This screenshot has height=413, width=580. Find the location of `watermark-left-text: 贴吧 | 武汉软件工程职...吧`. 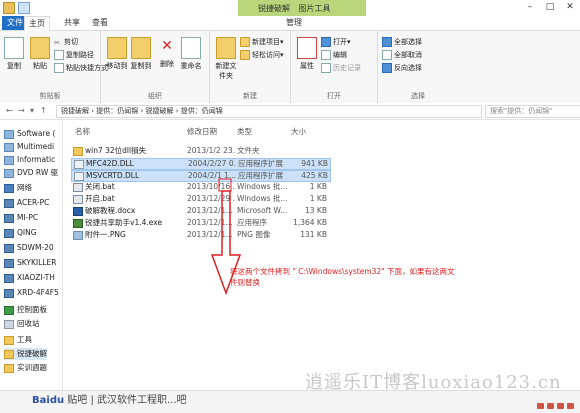

watermark-left-text: 贴吧 | 武汉软件工程职...吧 is located at coordinates (127, 400).